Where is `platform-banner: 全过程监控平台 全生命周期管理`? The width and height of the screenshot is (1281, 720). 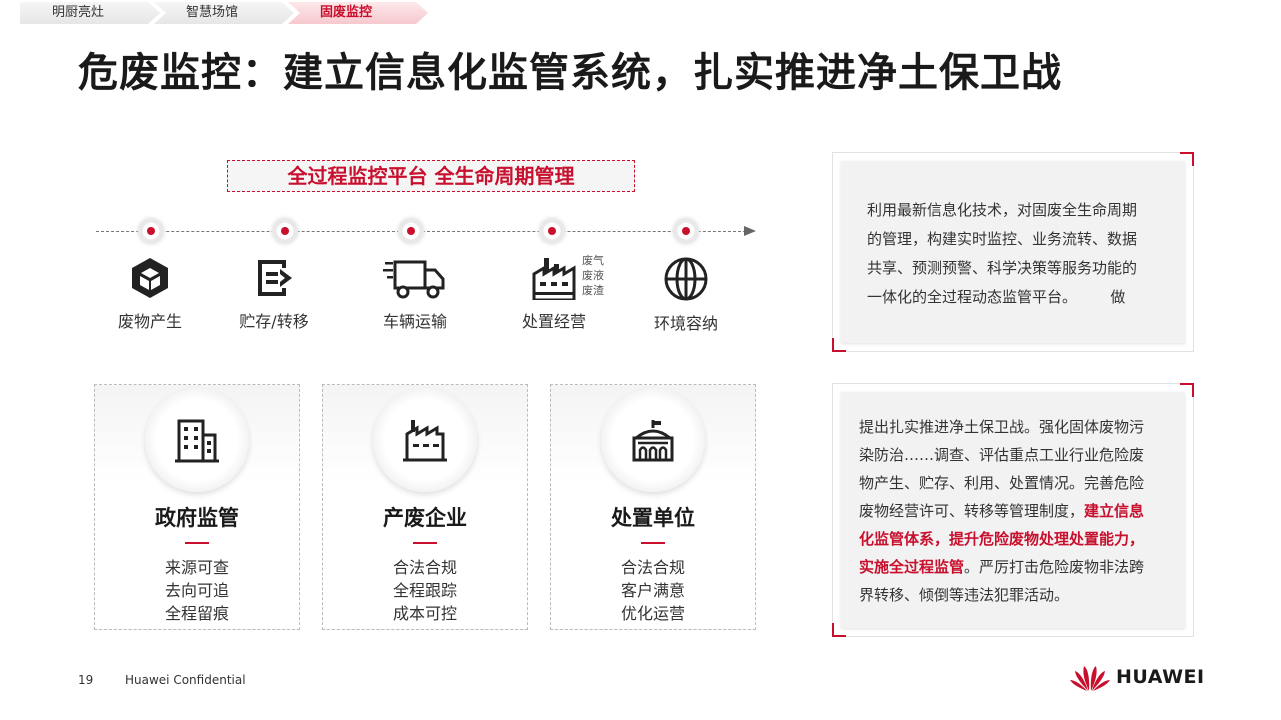
platform-banner: 全过程监控平台 全生命周期管理 is located at coordinates (431, 176).